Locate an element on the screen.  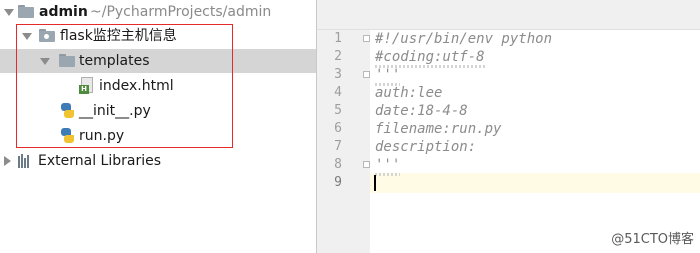
line-number: 2 is located at coordinates (338, 56).